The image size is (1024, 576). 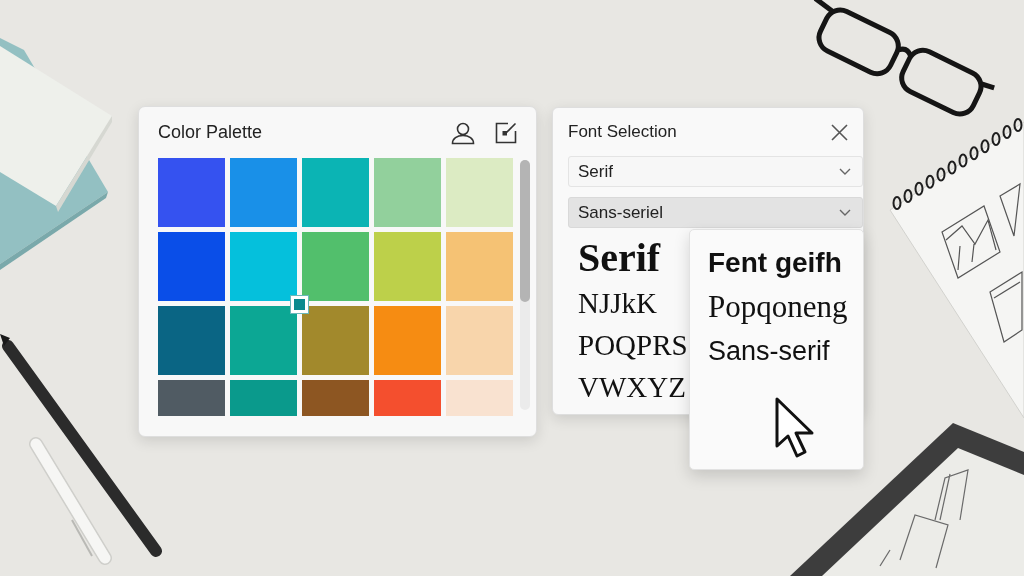 What do you see at coordinates (299, 304) in the screenshot?
I see `picker-handle-icon` at bounding box center [299, 304].